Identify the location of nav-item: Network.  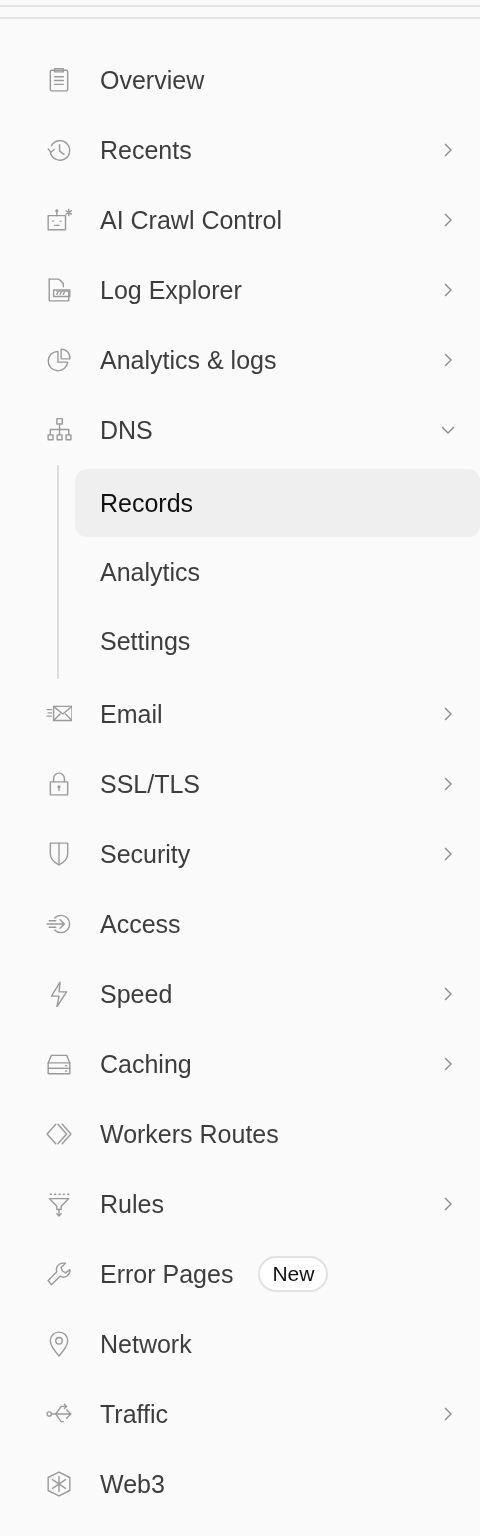
(240, 1344).